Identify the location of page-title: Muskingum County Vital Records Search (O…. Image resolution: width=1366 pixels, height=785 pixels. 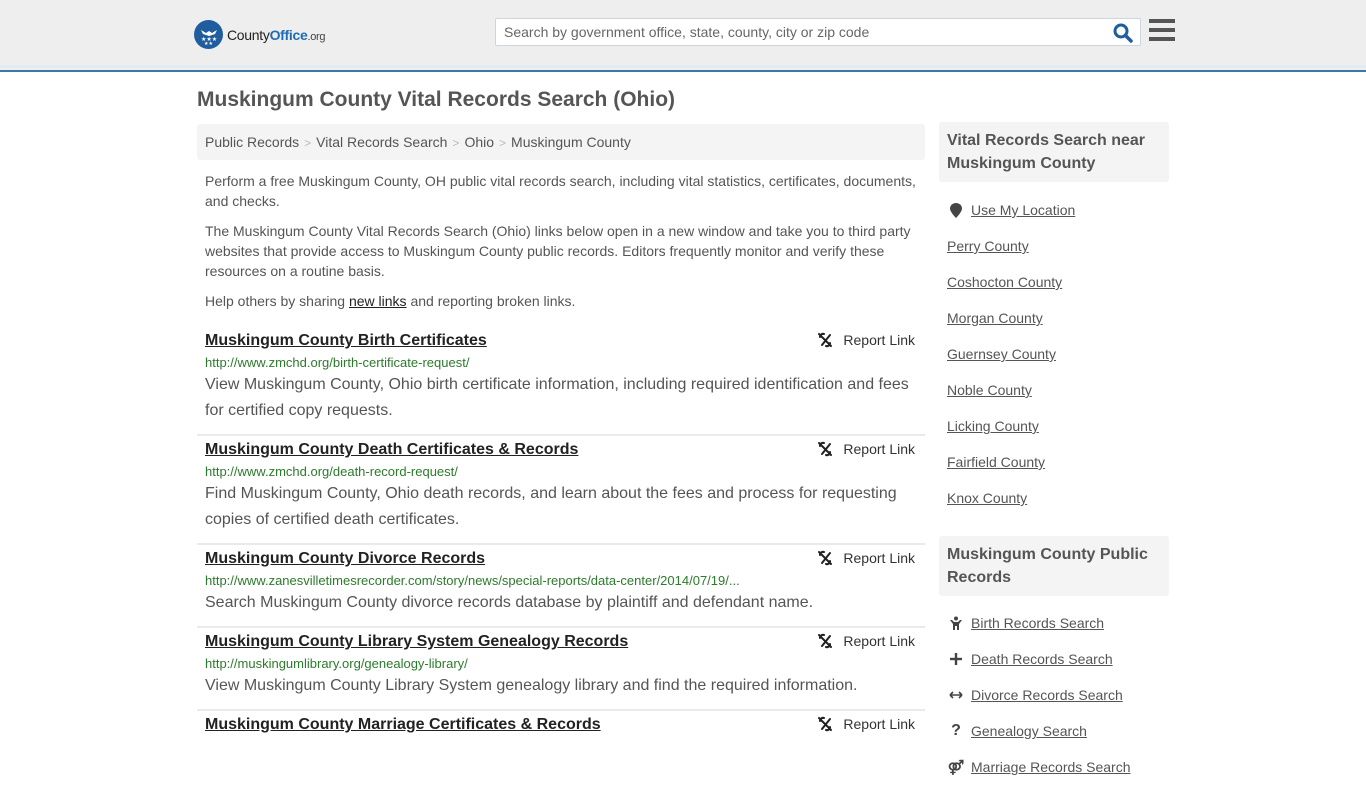
(436, 99).